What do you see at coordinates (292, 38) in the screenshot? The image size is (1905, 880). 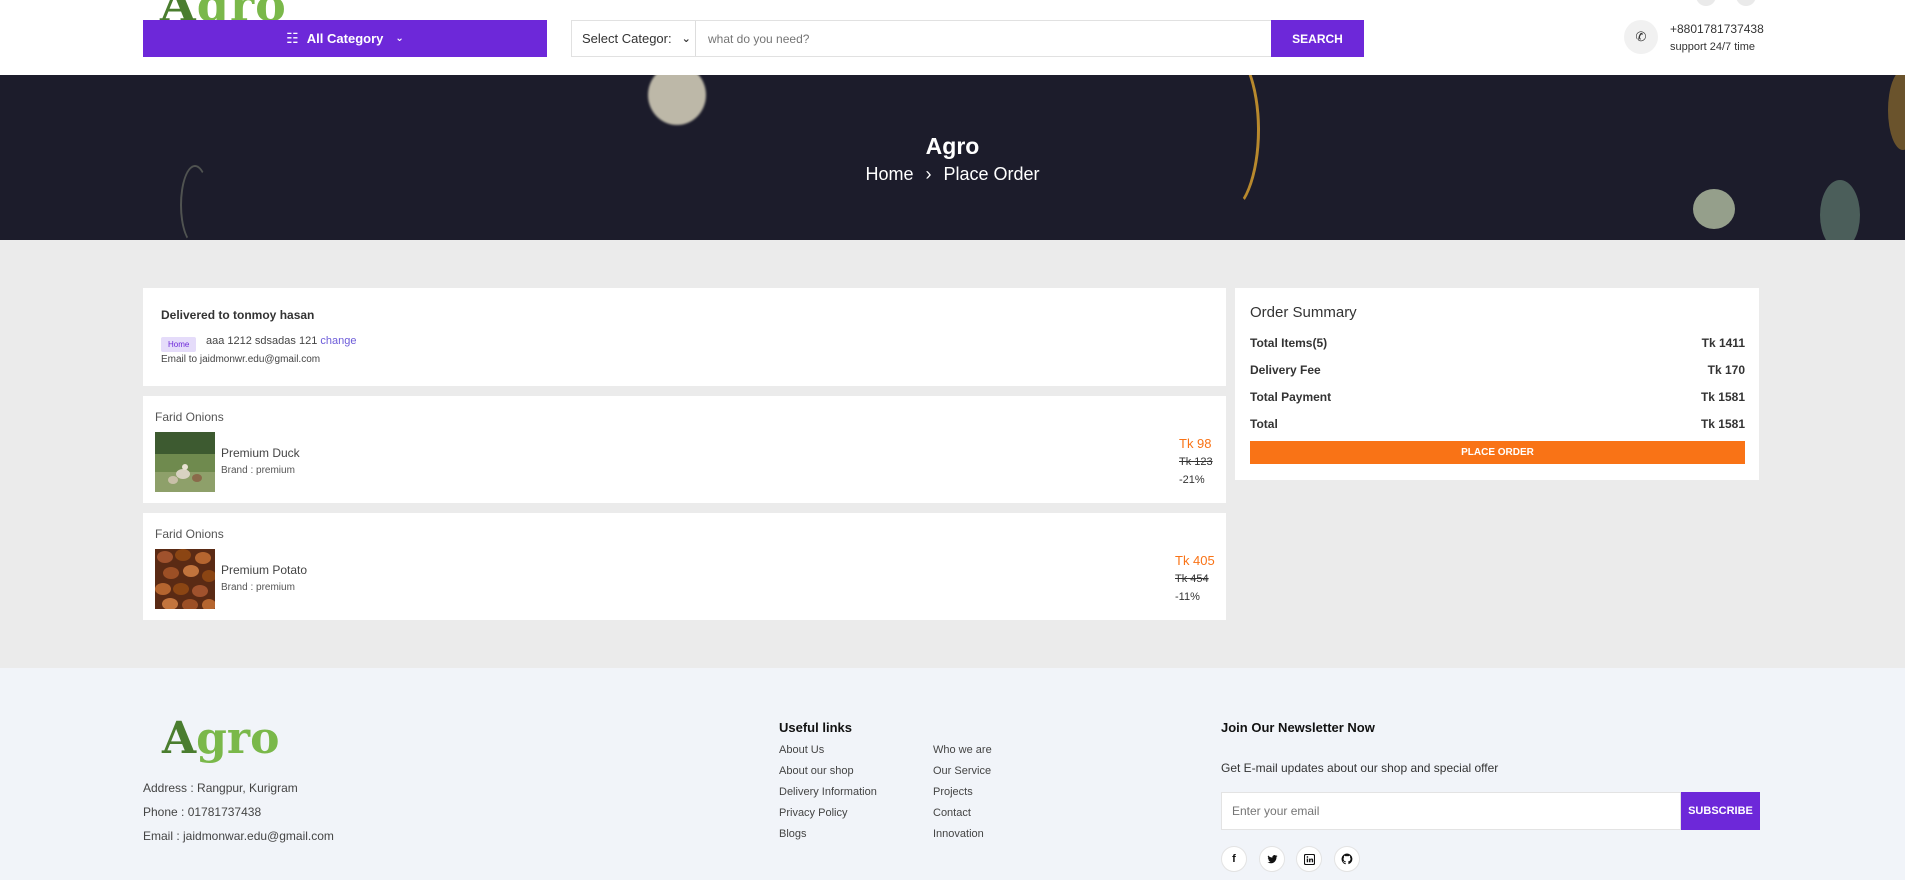 I see `list-icon: ☷` at bounding box center [292, 38].